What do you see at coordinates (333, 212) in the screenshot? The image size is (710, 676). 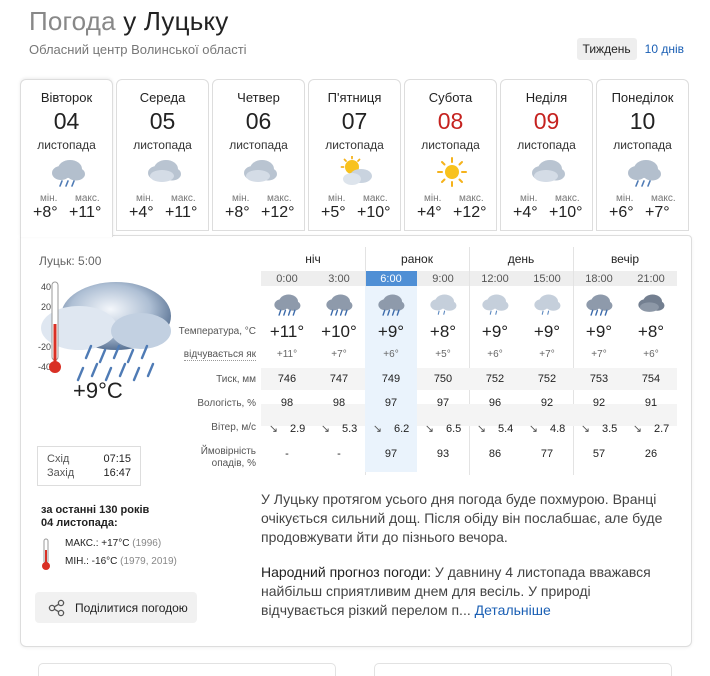 I see `min-temperature: +5°` at bounding box center [333, 212].